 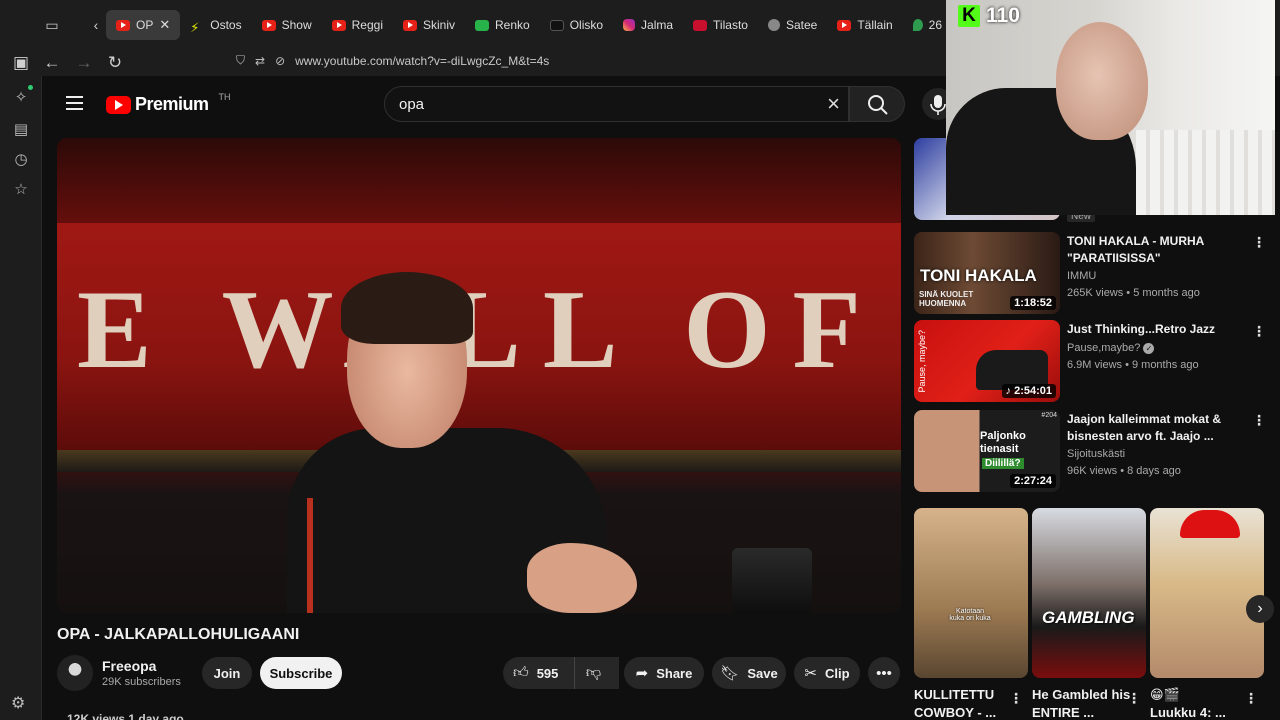 I want to click on subscribe-button: Subscribe, so click(x=301, y=673).